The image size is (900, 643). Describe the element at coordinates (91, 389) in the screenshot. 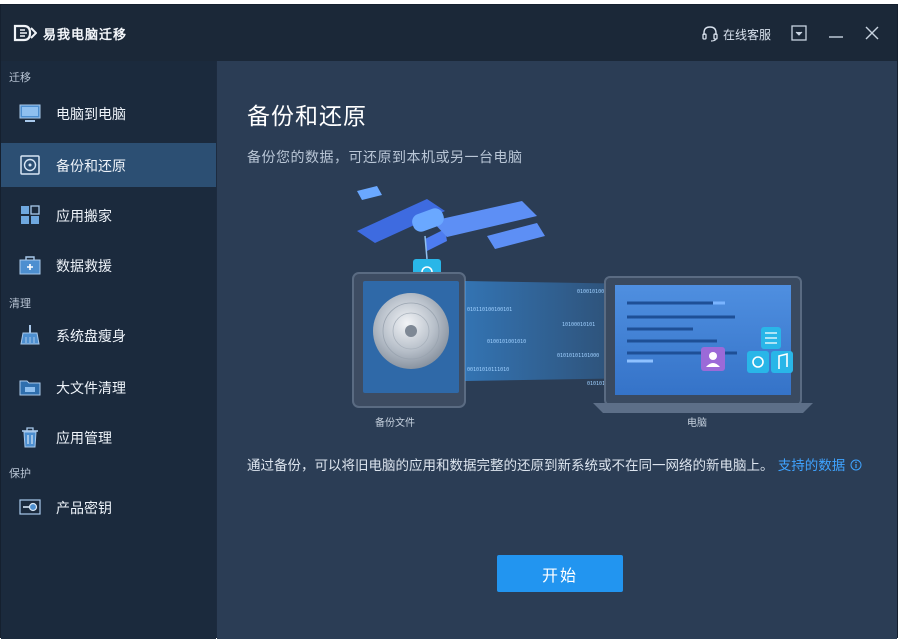

I see `sidebar-item-label: 大文件清理` at that location.